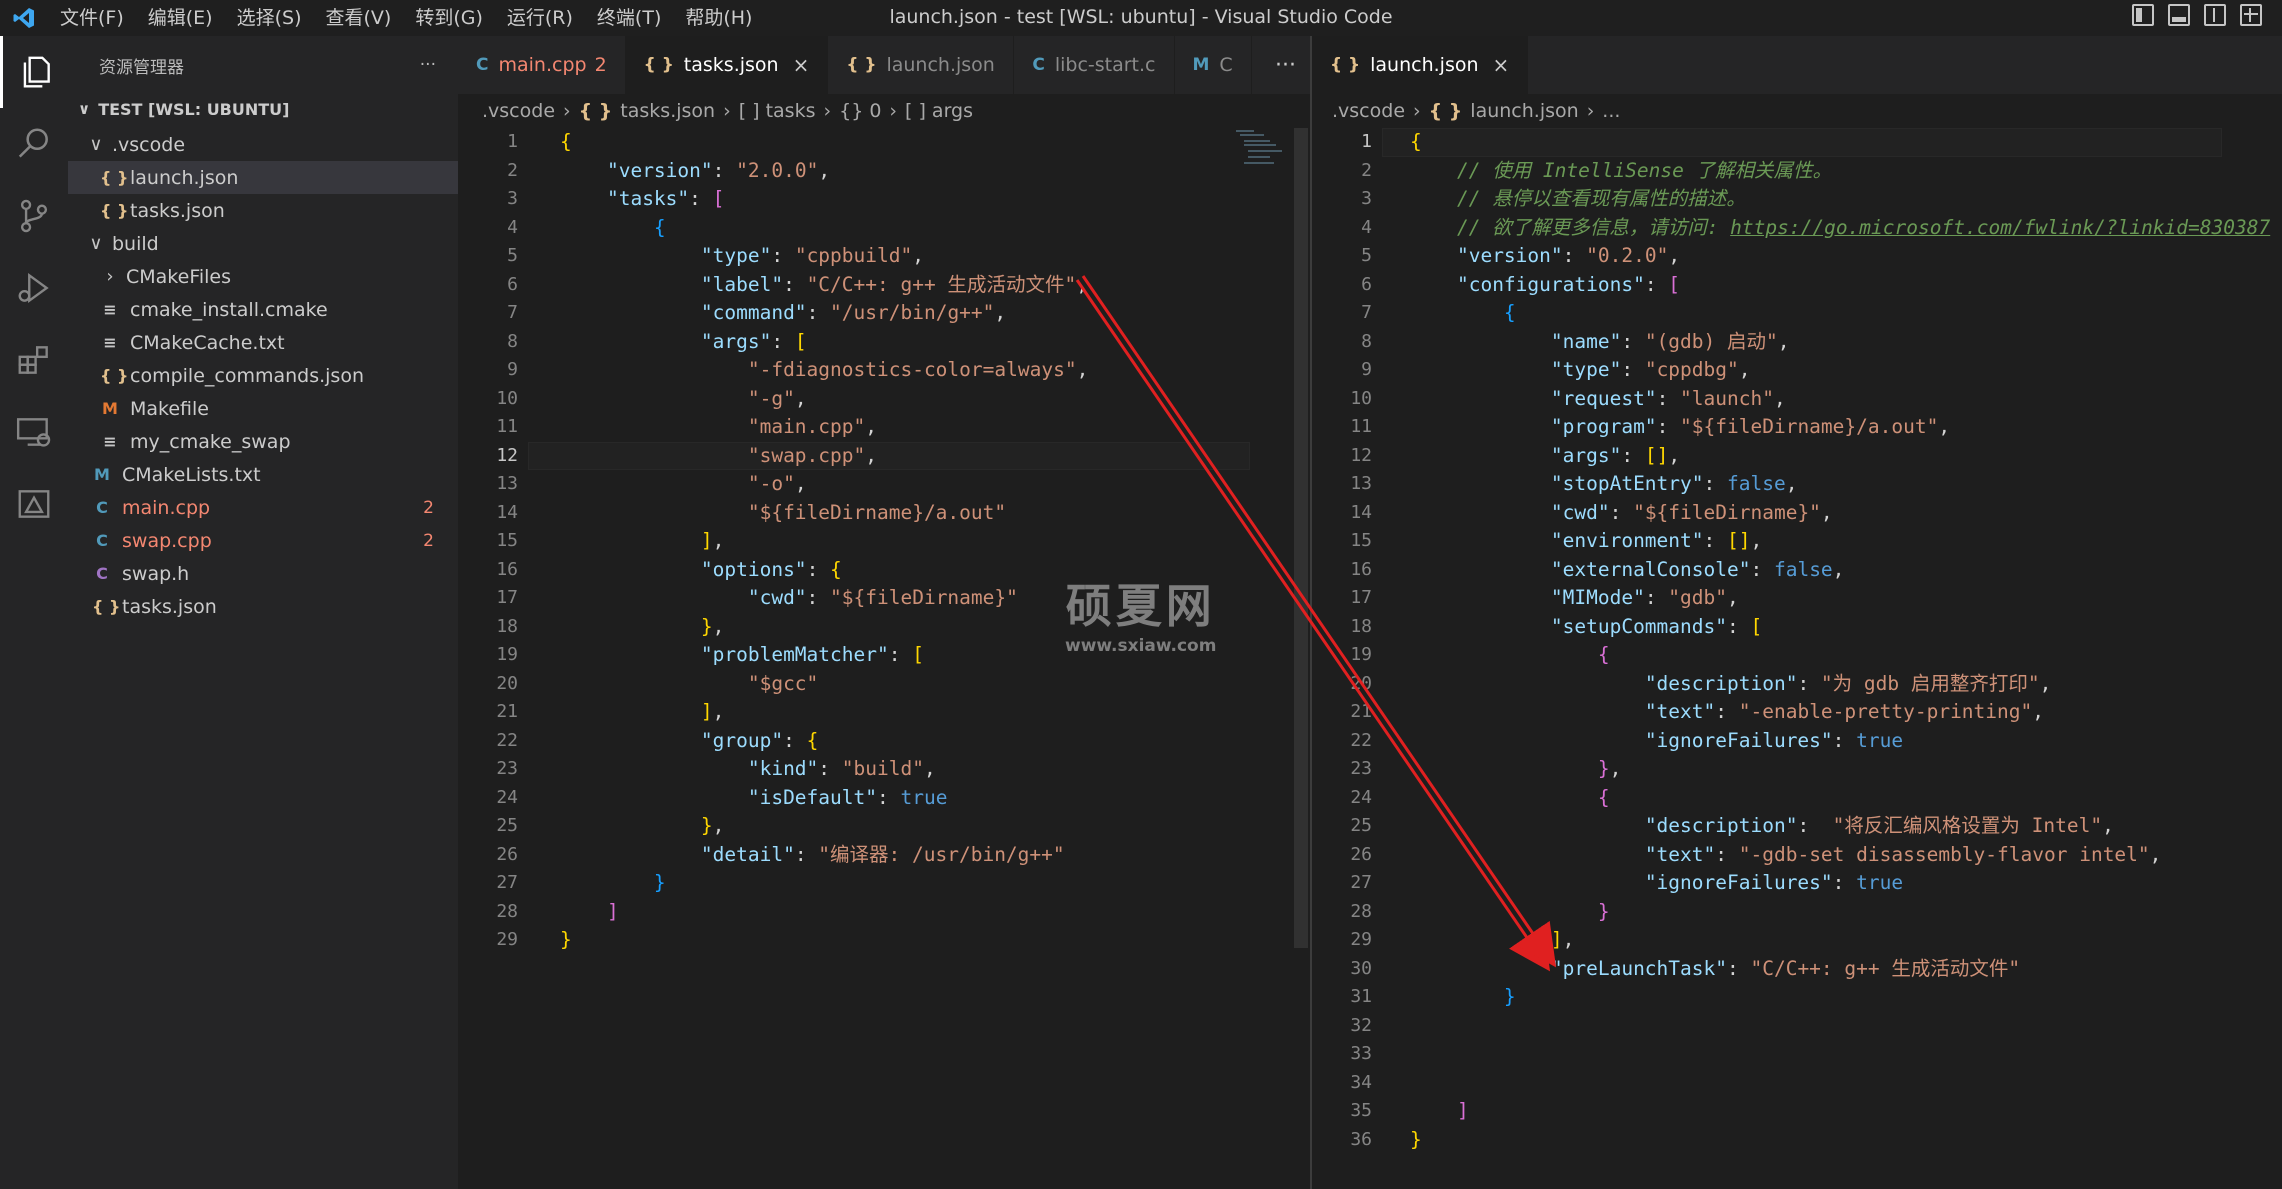 Image resolution: width=2282 pixels, height=1189 pixels. Describe the element at coordinates (180, 18) in the screenshot. I see `menu-item: 编辑(E)` at that location.